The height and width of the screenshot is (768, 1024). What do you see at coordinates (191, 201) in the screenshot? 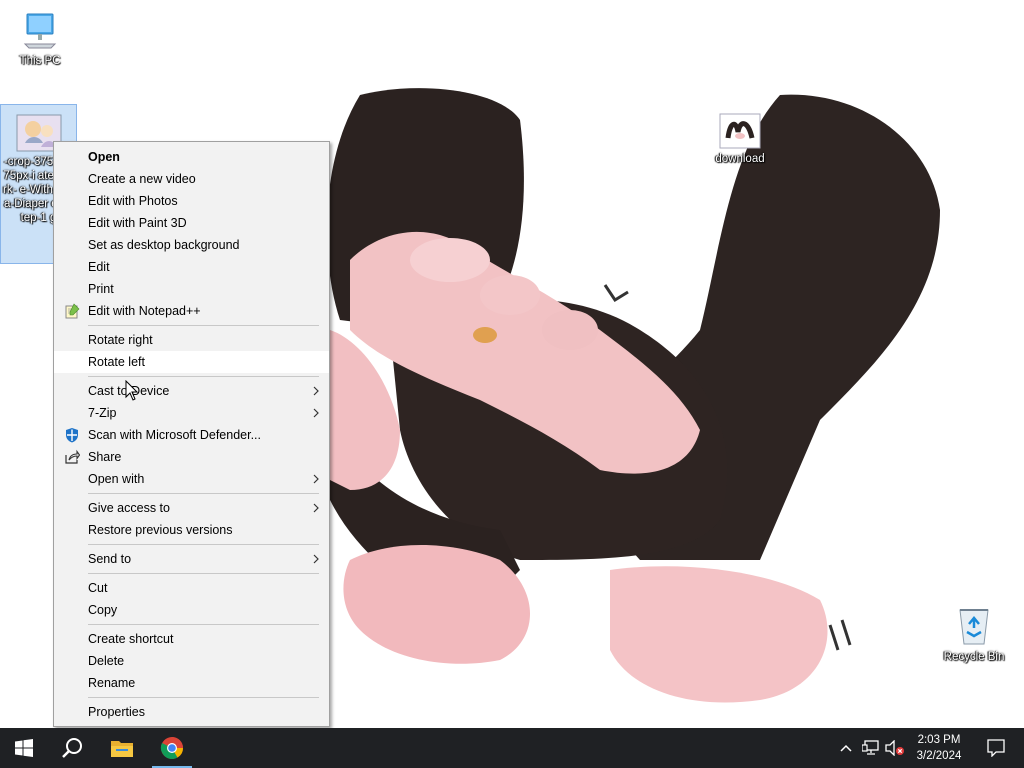
I see `menu-item-edit-with-photos: Edit with Photos` at bounding box center [191, 201].